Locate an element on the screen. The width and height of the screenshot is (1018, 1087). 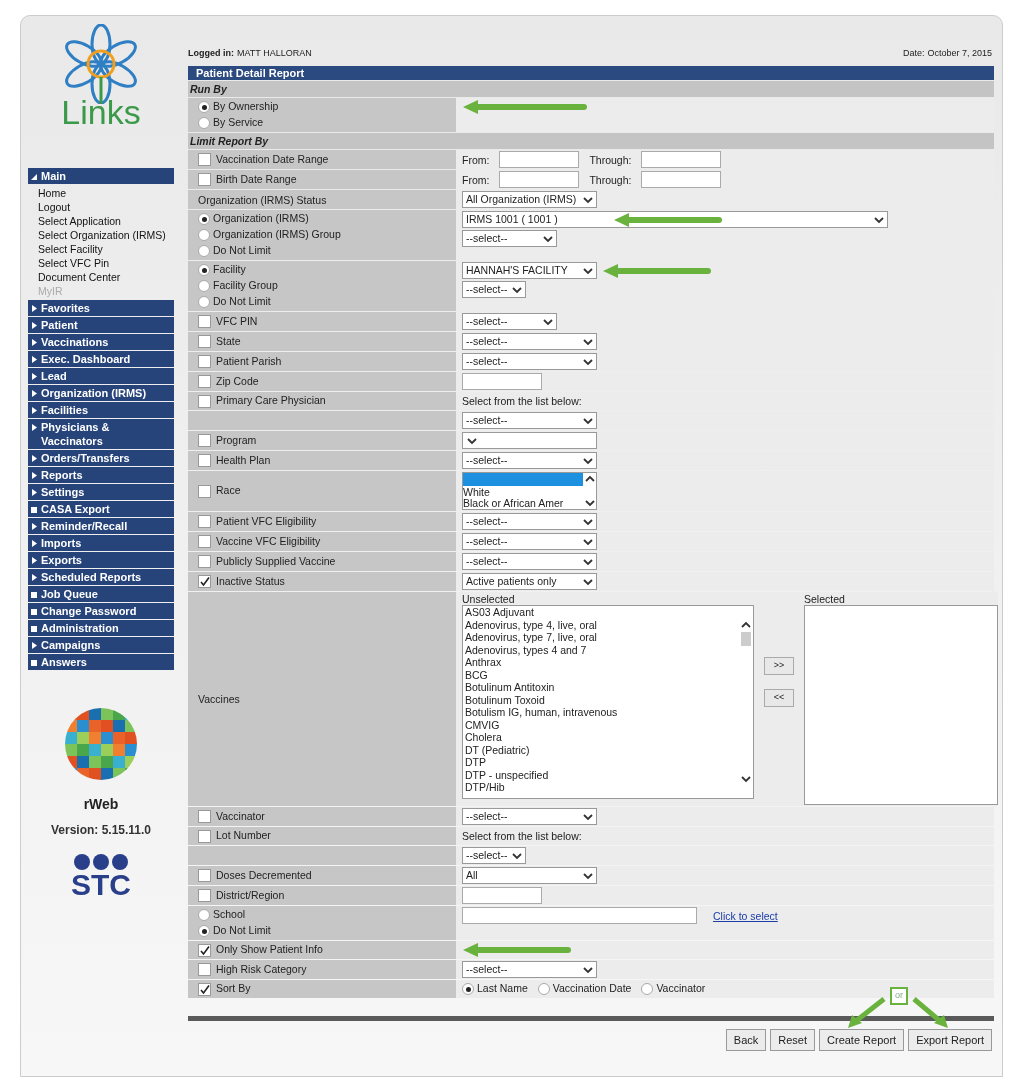
list-option: Anthrax is located at coordinates (602, 662).